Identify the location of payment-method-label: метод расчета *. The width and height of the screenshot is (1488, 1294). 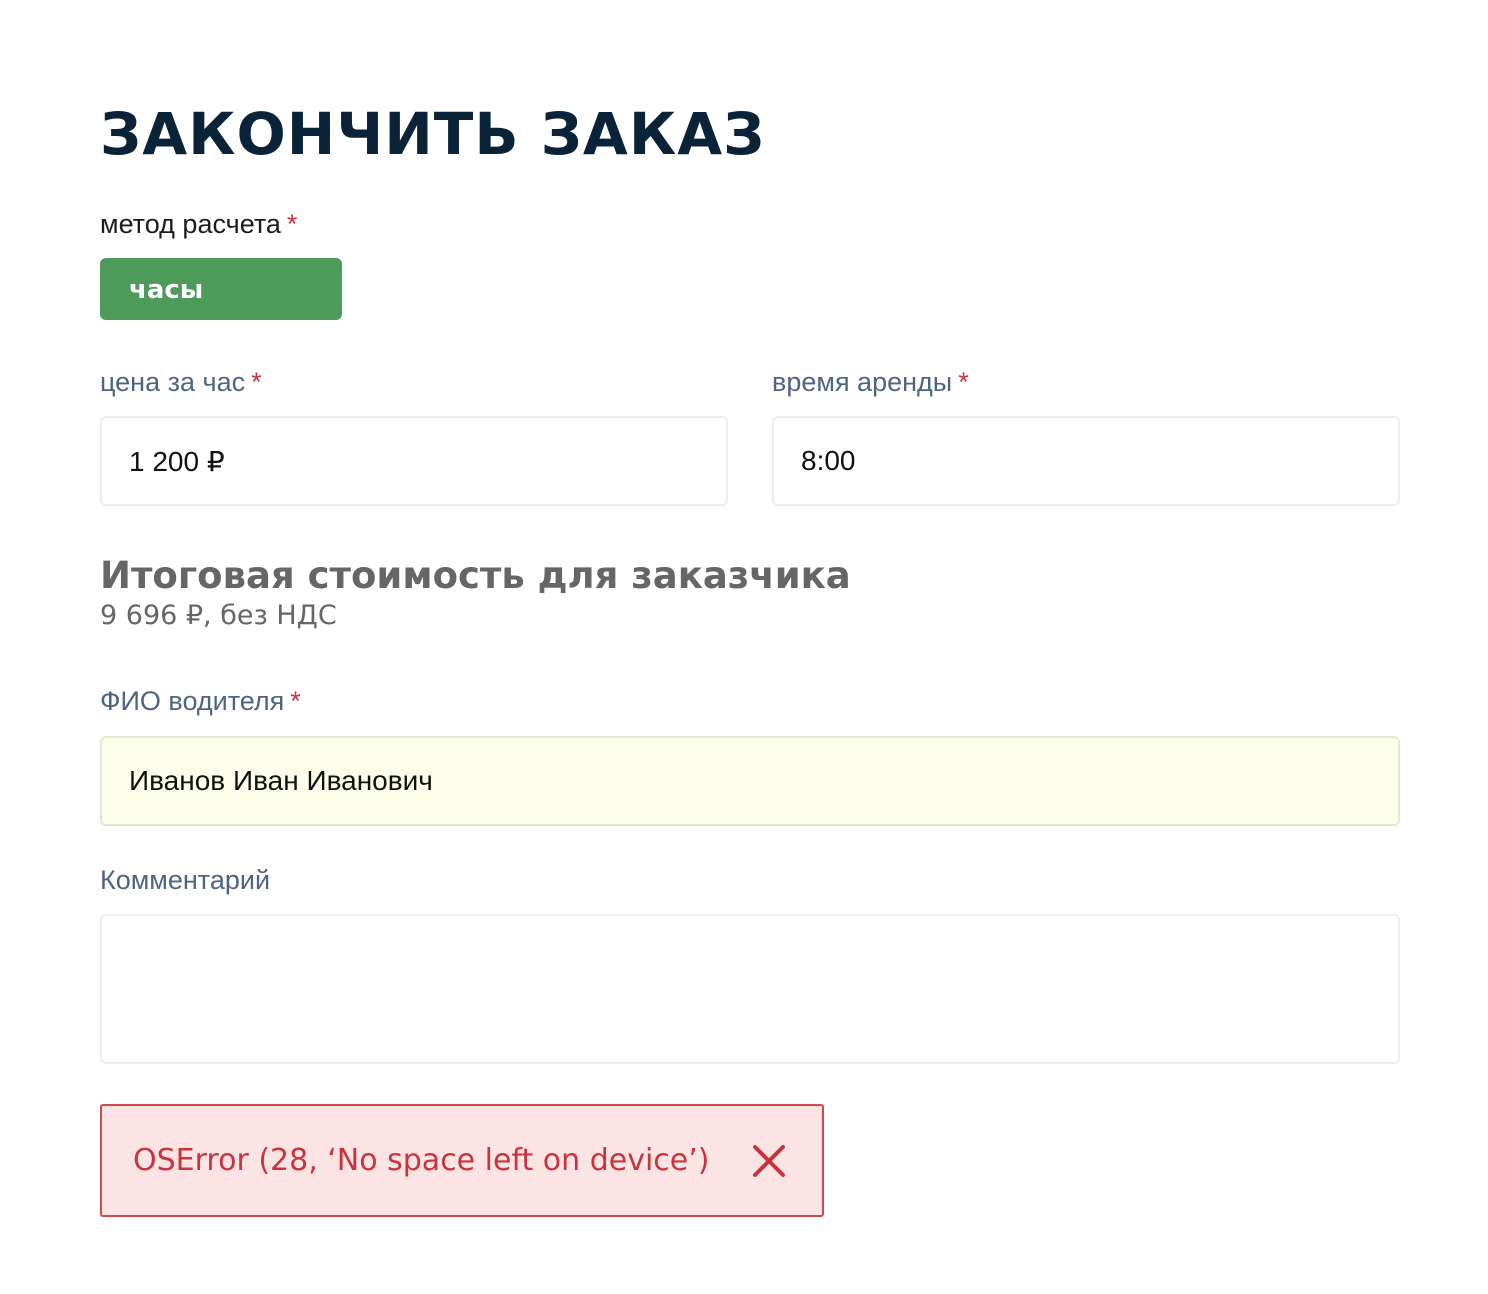
(198, 224).